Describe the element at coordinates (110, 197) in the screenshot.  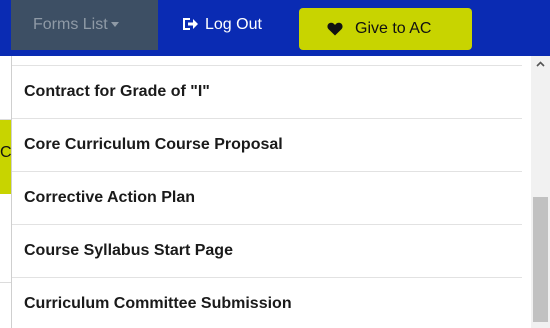
I see `menu-item-label: Corrective Action Plan` at that location.